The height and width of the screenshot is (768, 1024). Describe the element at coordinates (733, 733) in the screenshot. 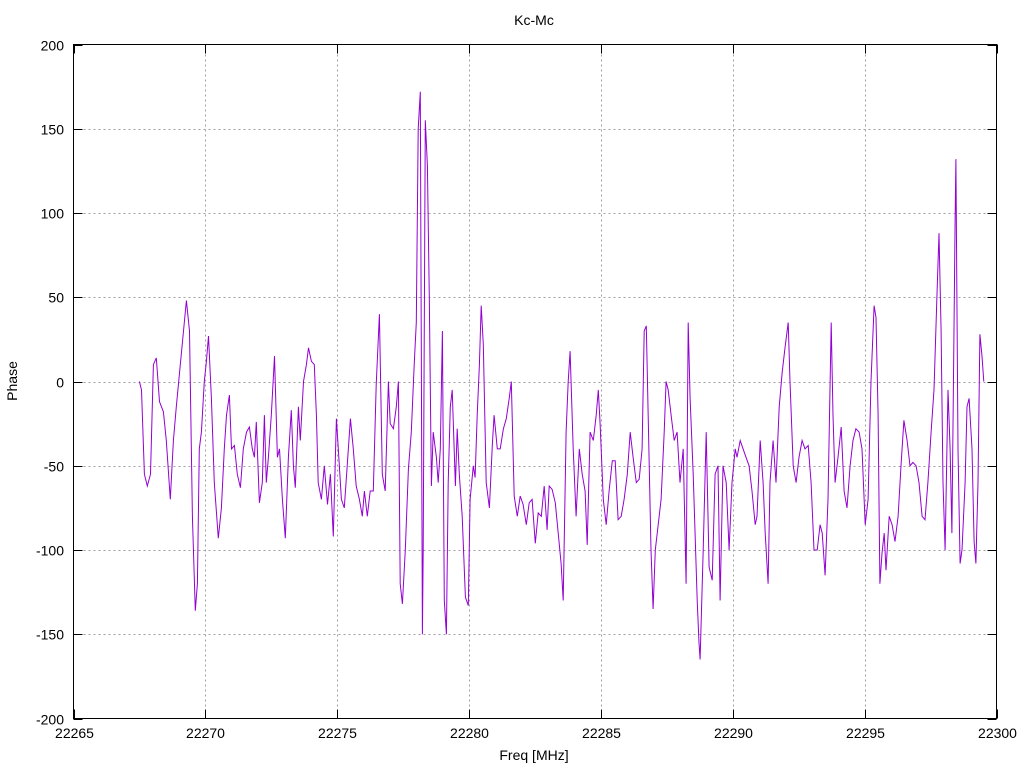

I see `x-tick-label: 22290` at that location.